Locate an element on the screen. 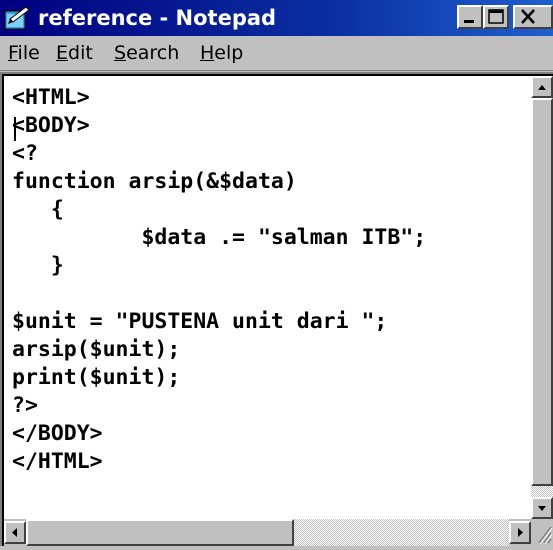  code-line: print($unit); is located at coordinates (96, 377).